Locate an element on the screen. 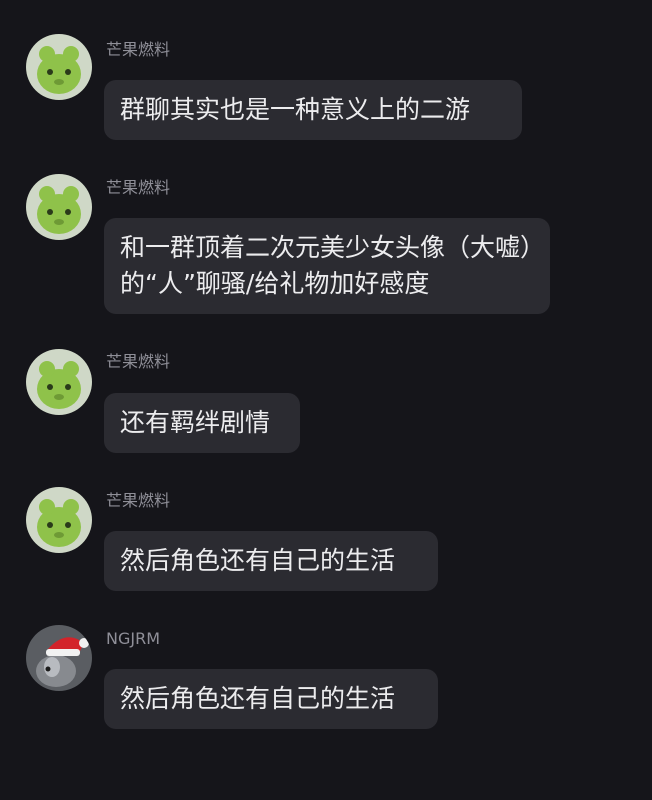 The width and height of the screenshot is (652, 800). sender-name: NGJRM is located at coordinates (133, 638).